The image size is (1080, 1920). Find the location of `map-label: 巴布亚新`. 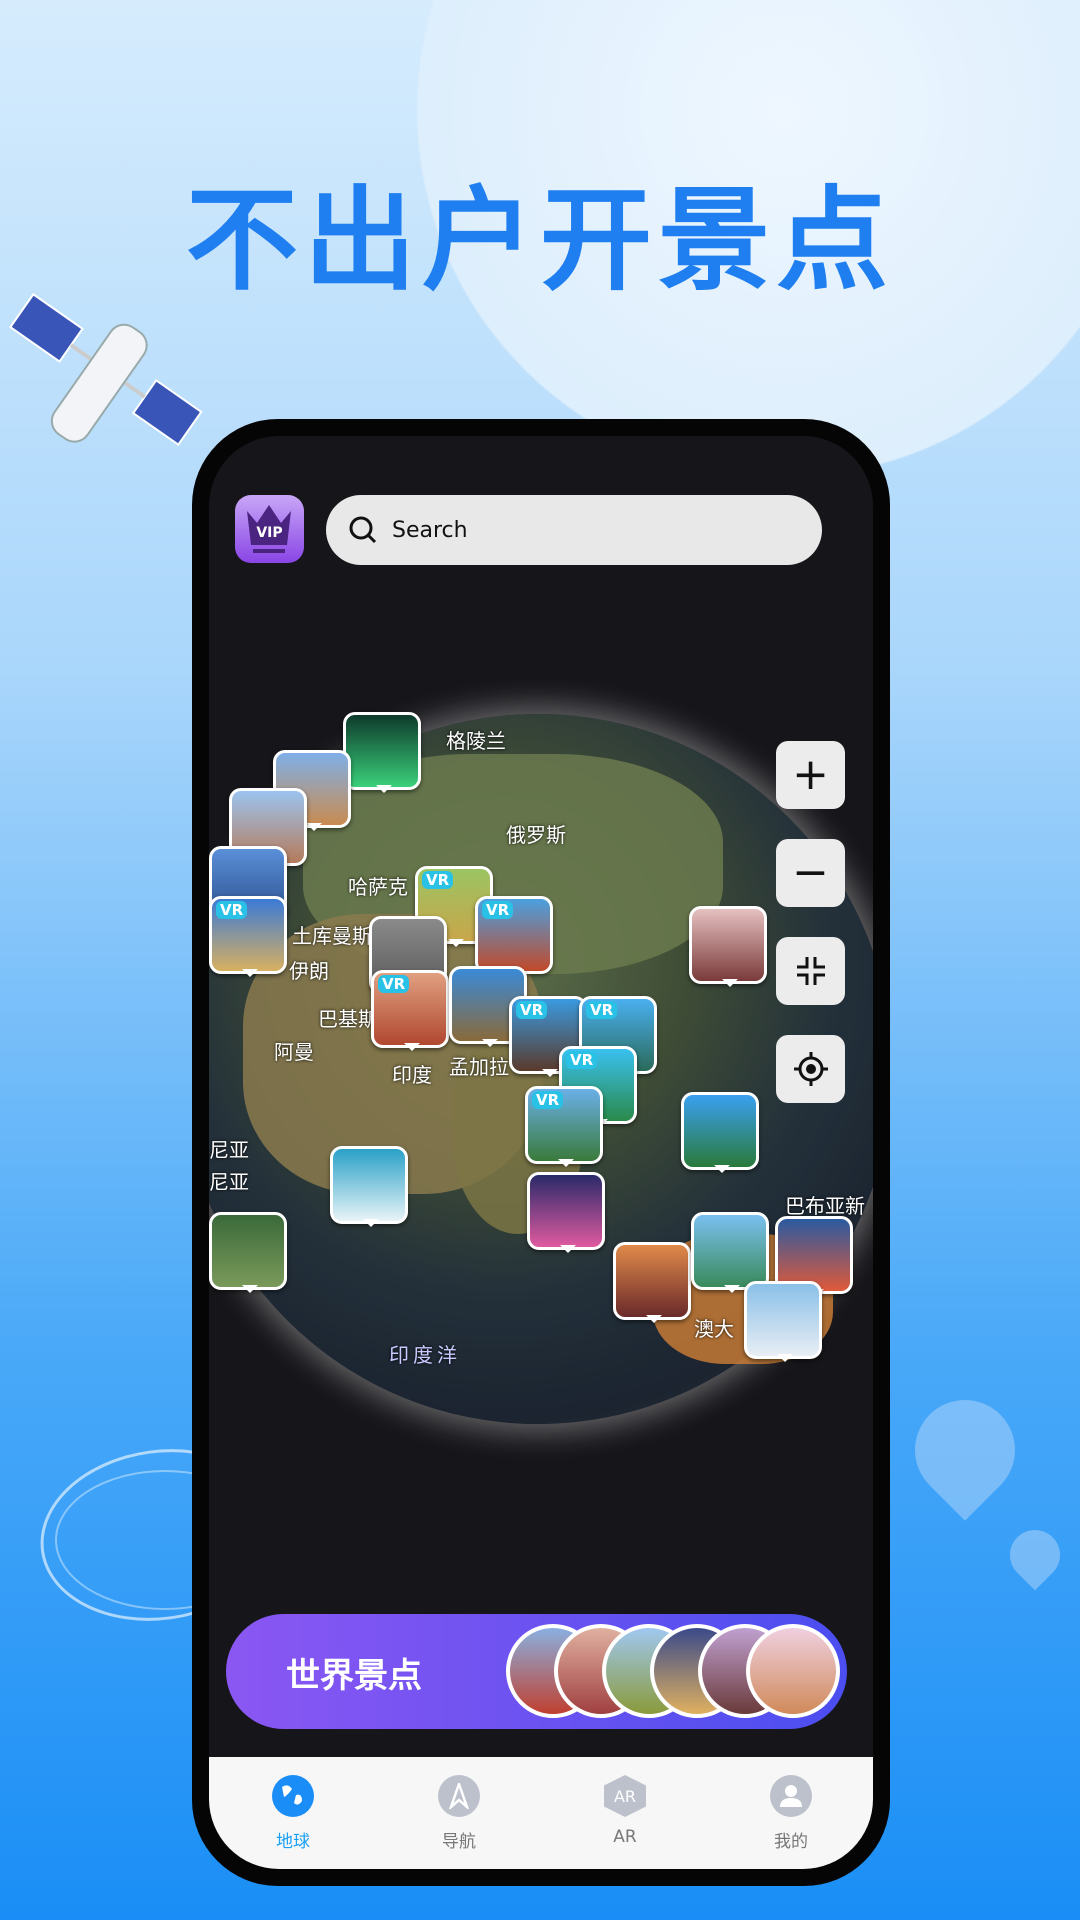

map-label: 巴布亚新 is located at coordinates (825, 1206).